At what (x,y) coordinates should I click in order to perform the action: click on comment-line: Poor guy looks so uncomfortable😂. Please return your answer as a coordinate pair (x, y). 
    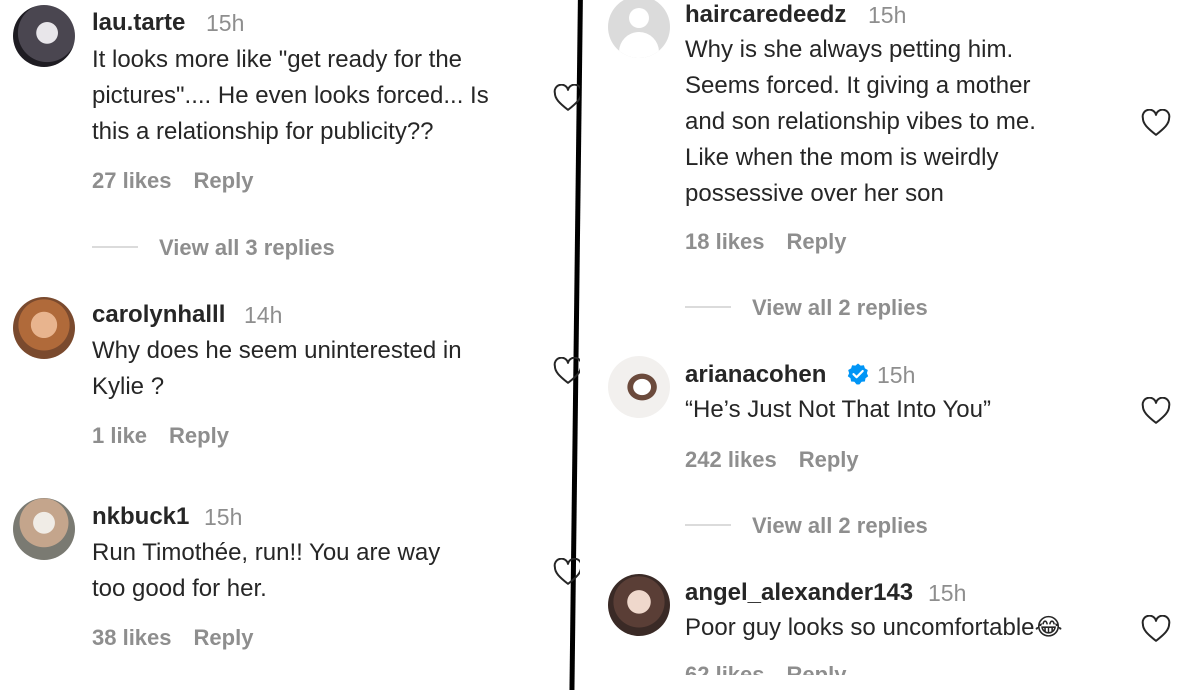
    Looking at the image, I should click on (874, 627).